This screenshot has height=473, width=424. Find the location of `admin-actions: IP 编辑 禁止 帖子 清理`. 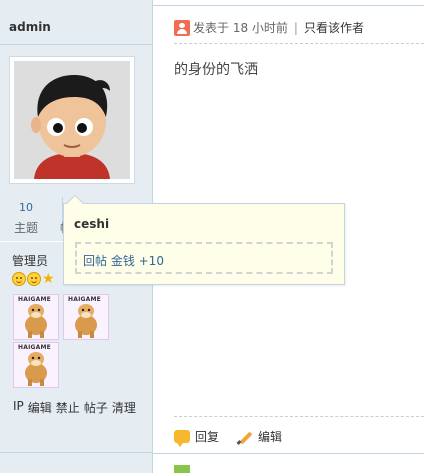

admin-actions: IP 编辑 禁止 帖子 清理 is located at coordinates (74, 407).